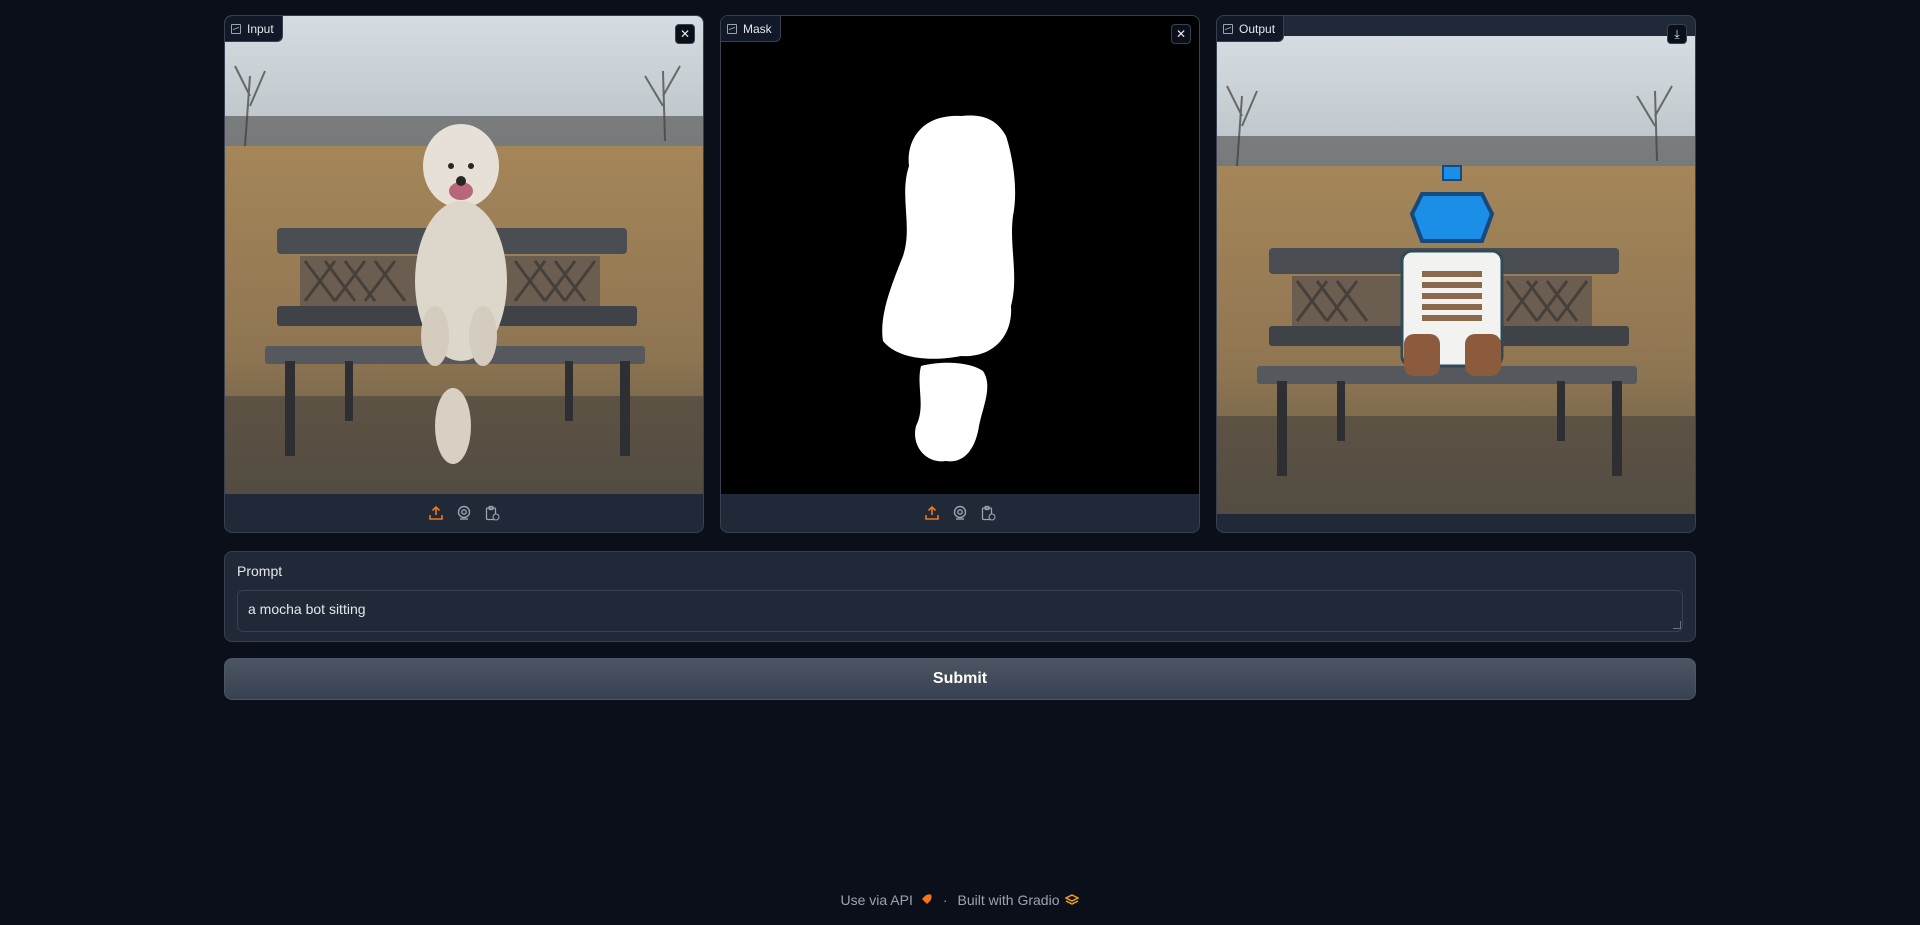 The height and width of the screenshot is (925, 1920). I want to click on clear-mask-button: ✕, so click(1181, 34).